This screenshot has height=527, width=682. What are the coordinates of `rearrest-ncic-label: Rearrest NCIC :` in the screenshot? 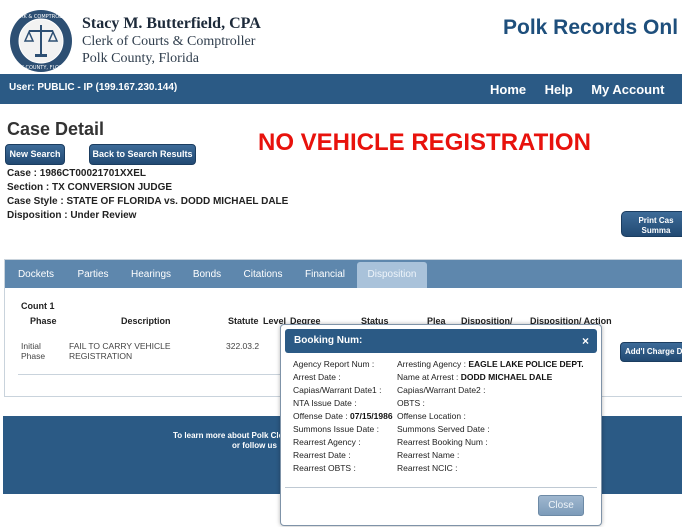 It's located at (427, 468).